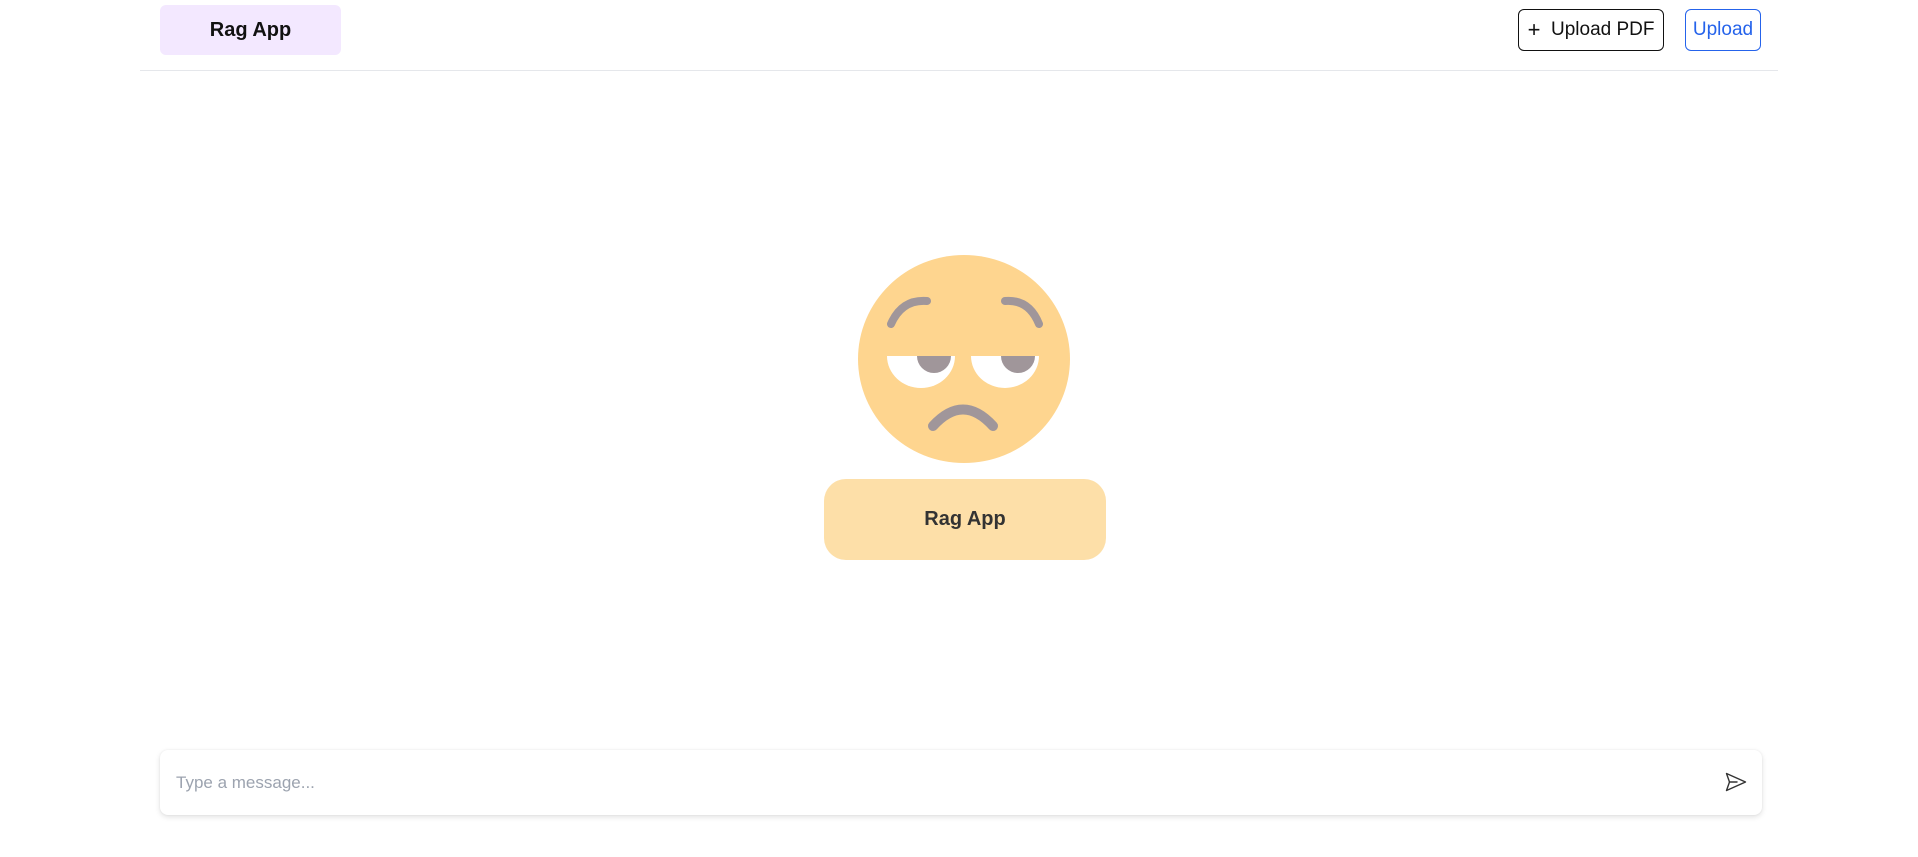 This screenshot has height=857, width=1918. I want to click on send-icon, so click(1736, 782).